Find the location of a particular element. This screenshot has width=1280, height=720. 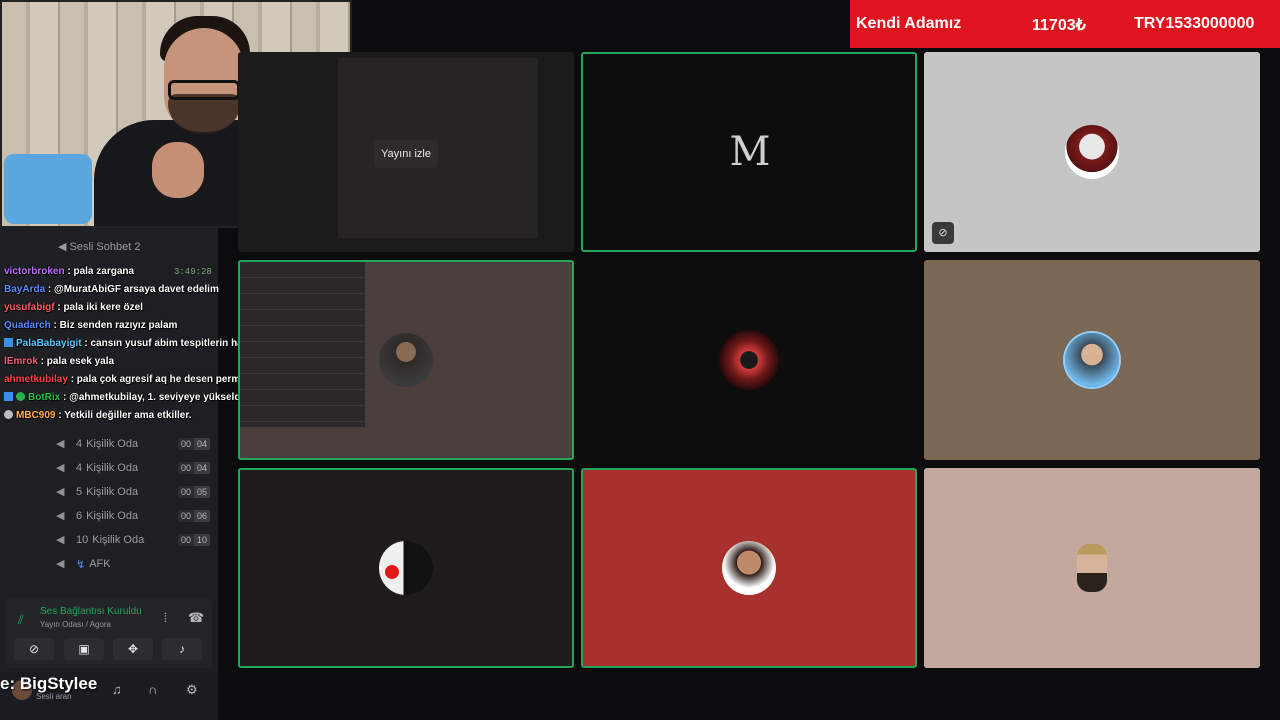

screen-share-tile: Yayını izle is located at coordinates (406, 152).